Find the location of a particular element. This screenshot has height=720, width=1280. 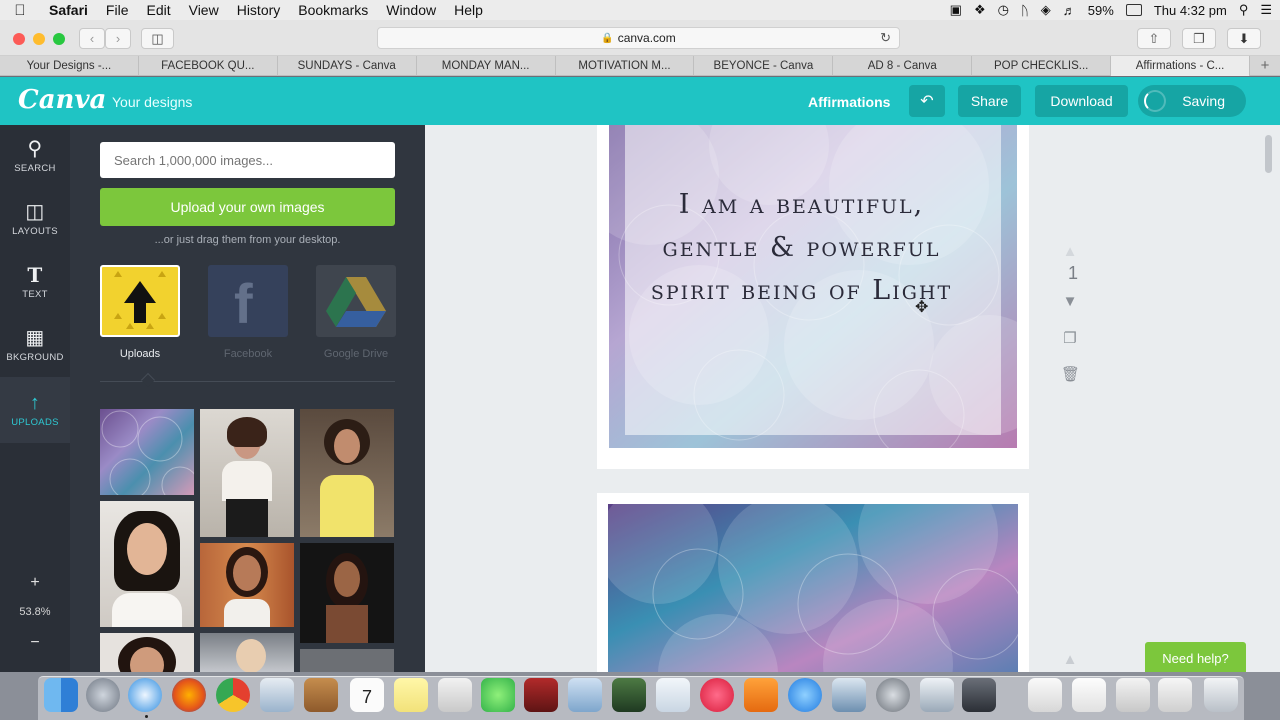

launchpad-icon is located at coordinates (103, 695).